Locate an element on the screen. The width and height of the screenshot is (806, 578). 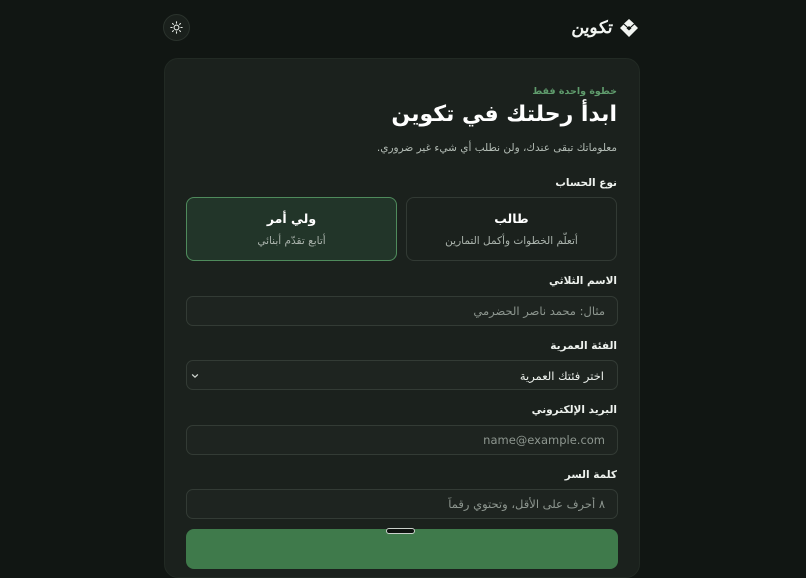
sun-icon is located at coordinates (176, 27).